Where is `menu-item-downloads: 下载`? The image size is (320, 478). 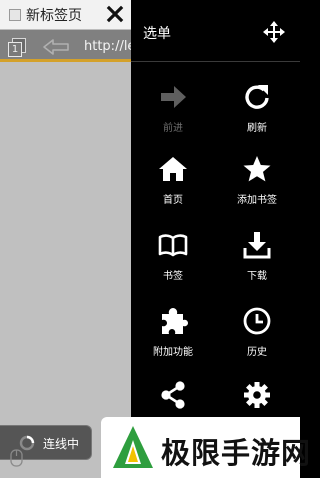
menu-item-downloads: 下载 is located at coordinates (257, 256).